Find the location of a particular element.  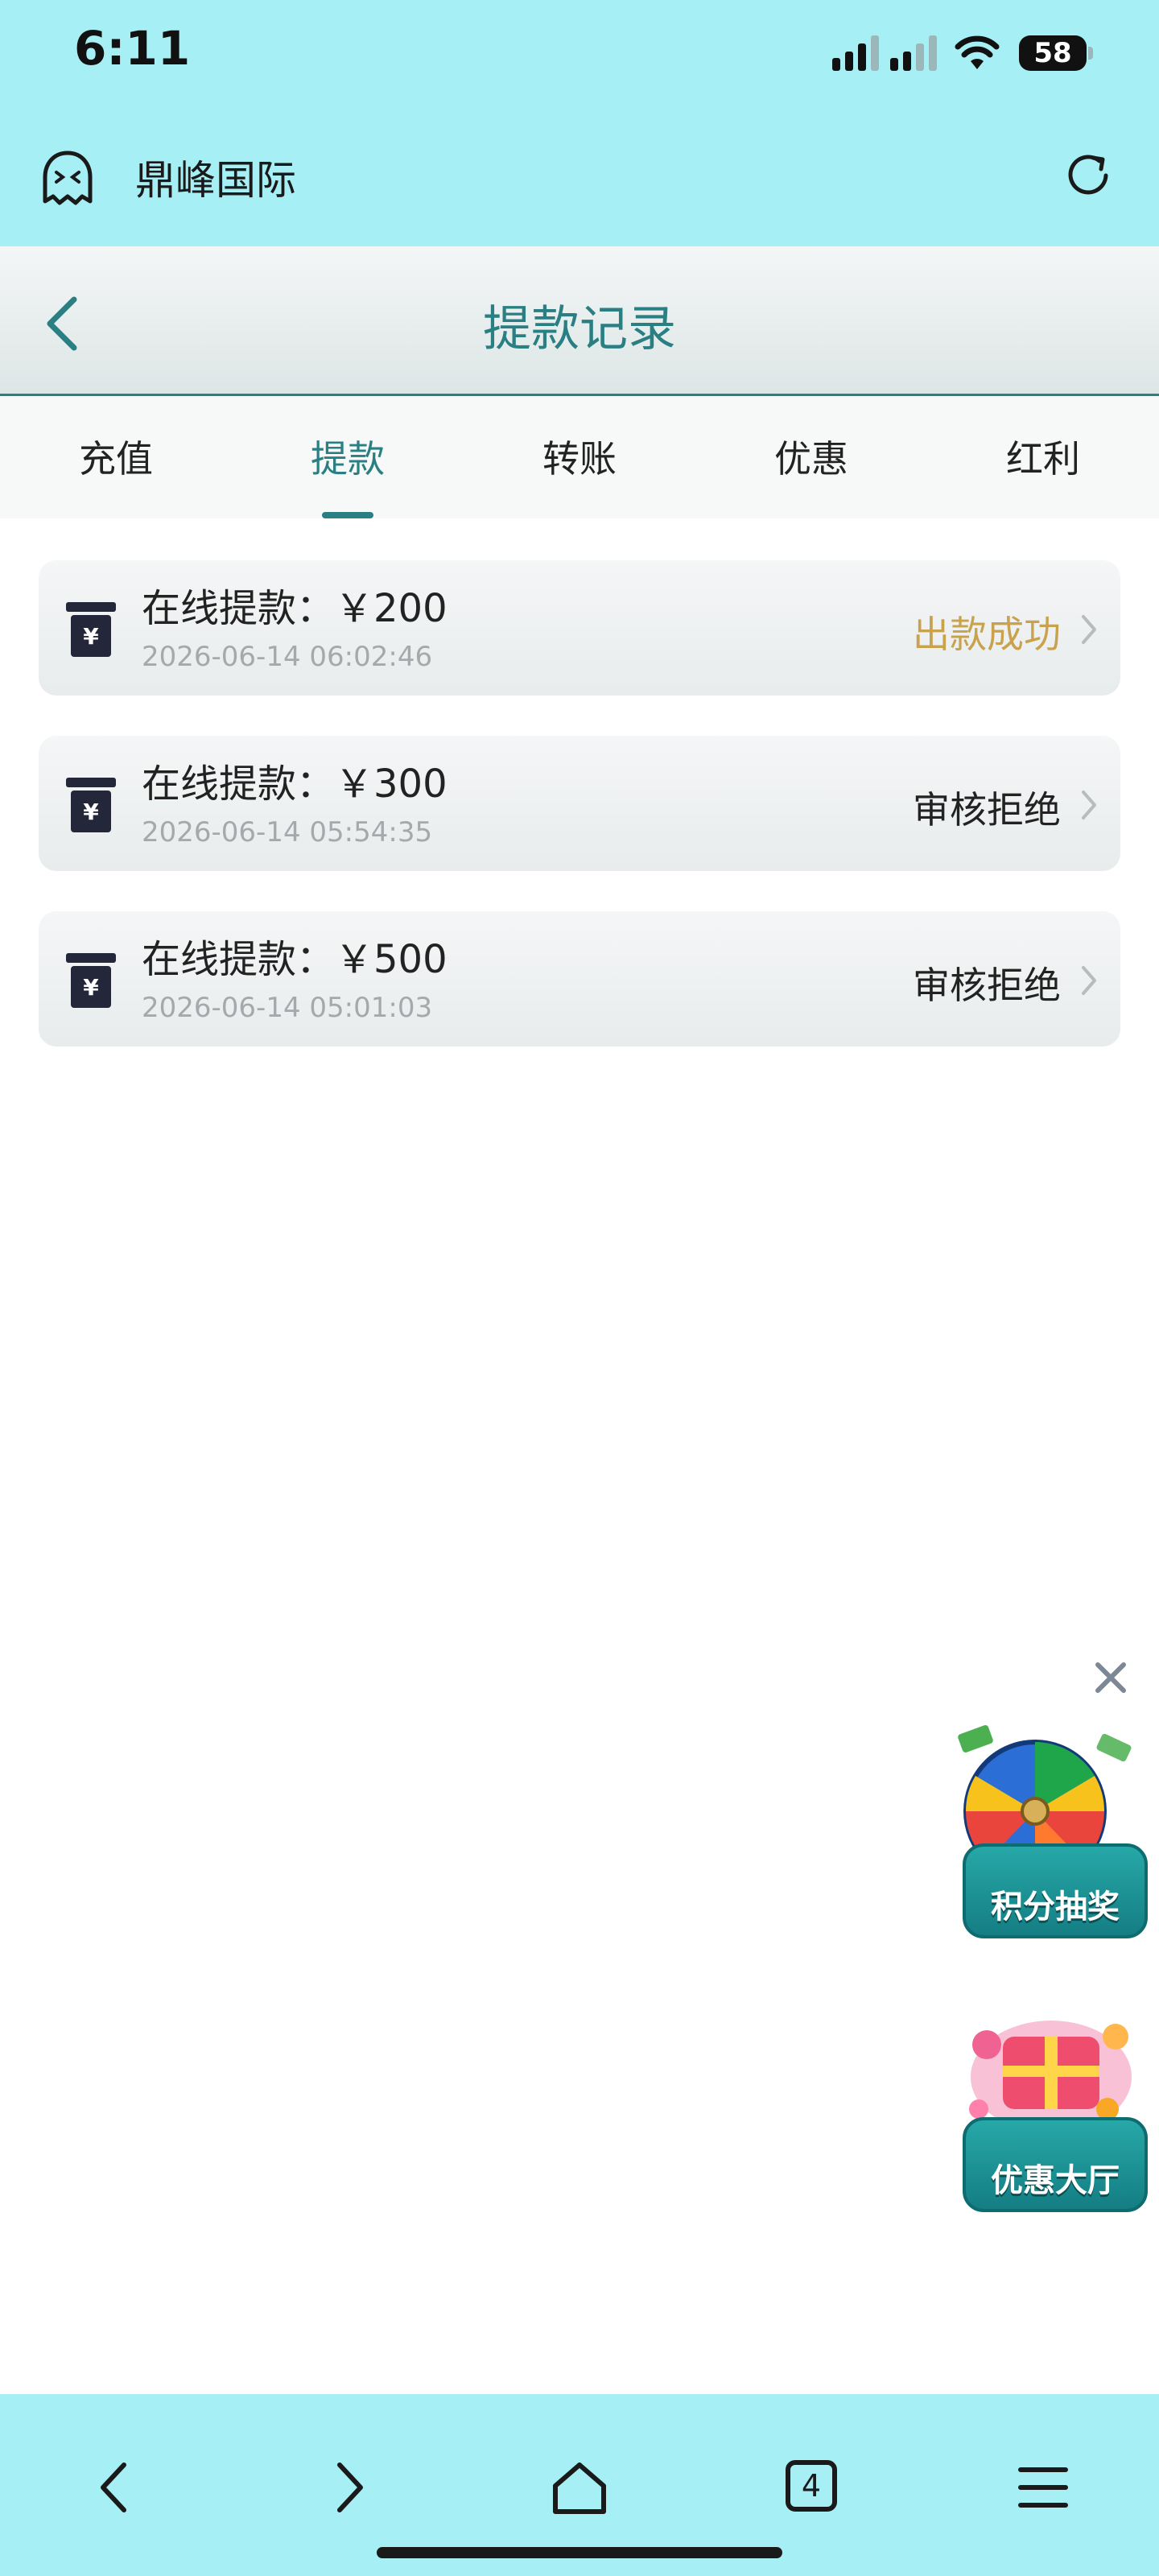

tab-transfer: 转账 is located at coordinates (579, 457).